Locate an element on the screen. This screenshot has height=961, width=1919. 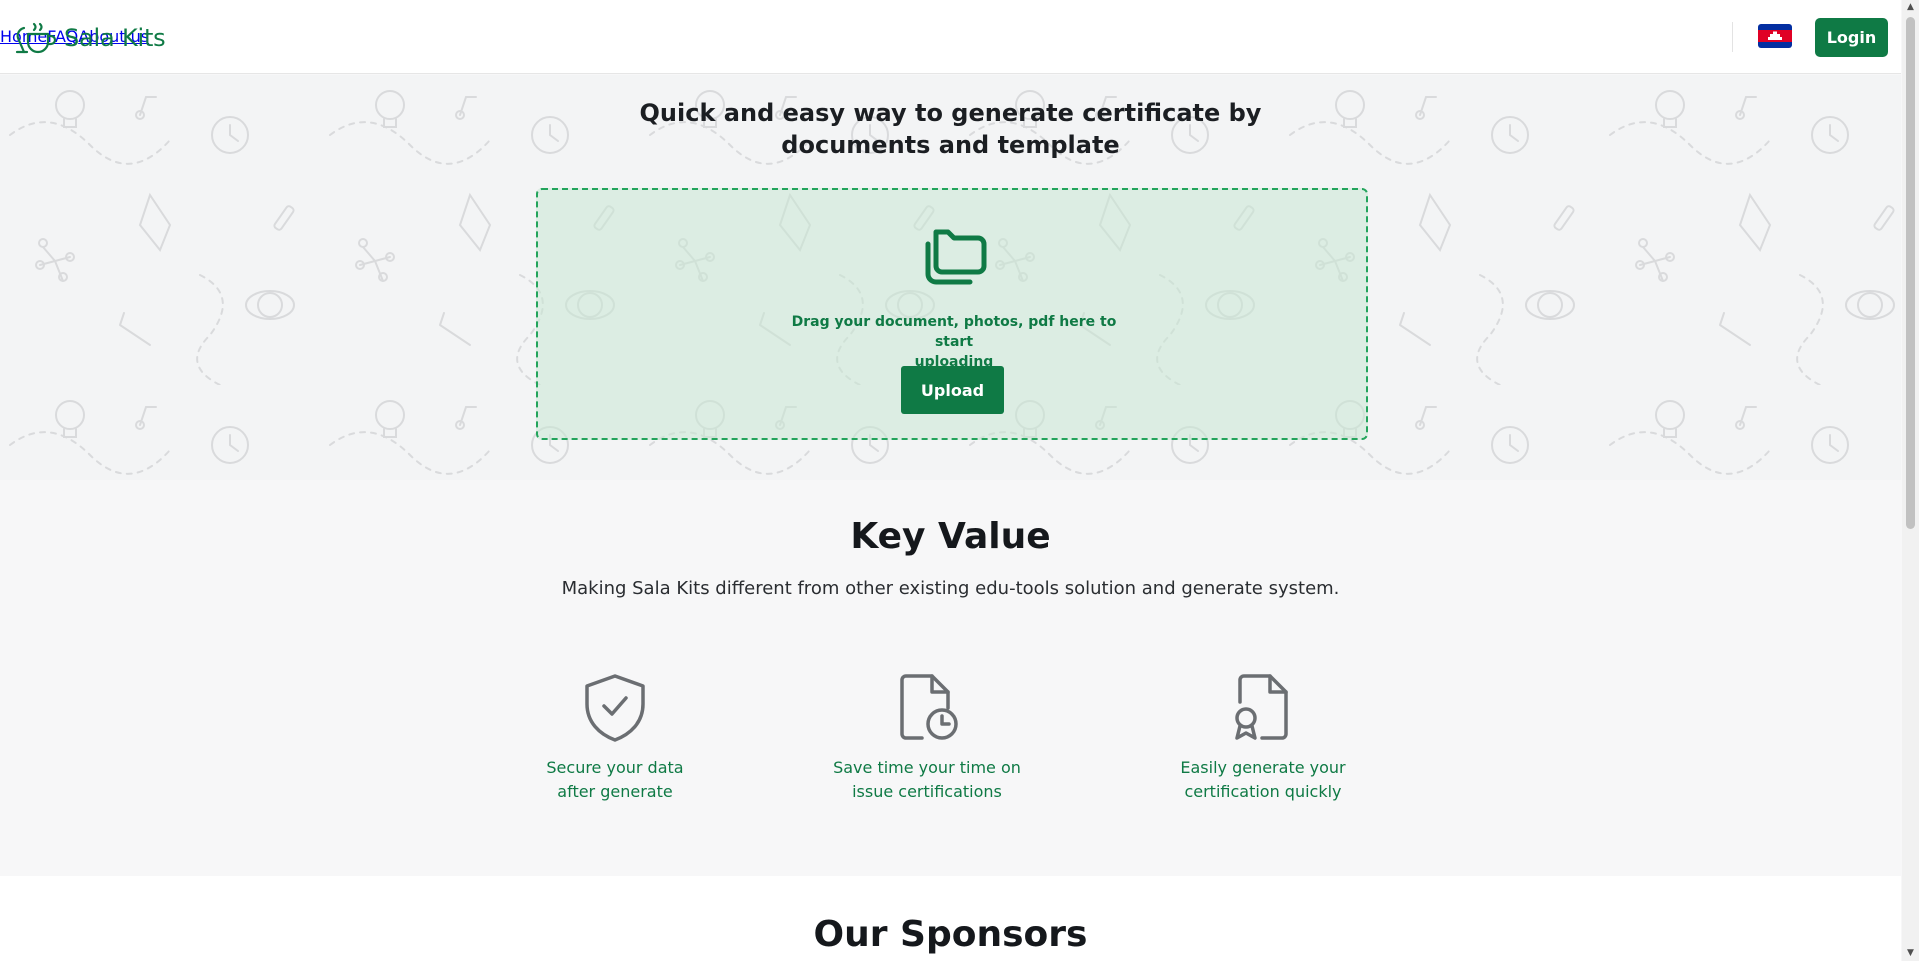
file-clock-icon is located at coordinates (929, 707).